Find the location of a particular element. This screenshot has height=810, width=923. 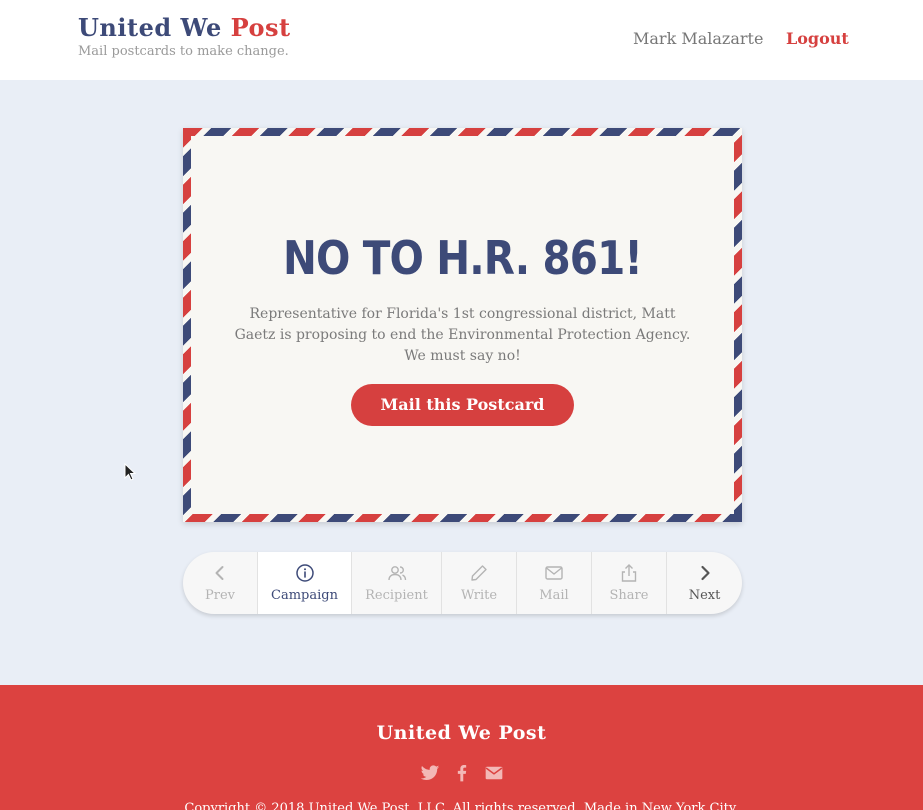

step-write: Write is located at coordinates (479, 583).